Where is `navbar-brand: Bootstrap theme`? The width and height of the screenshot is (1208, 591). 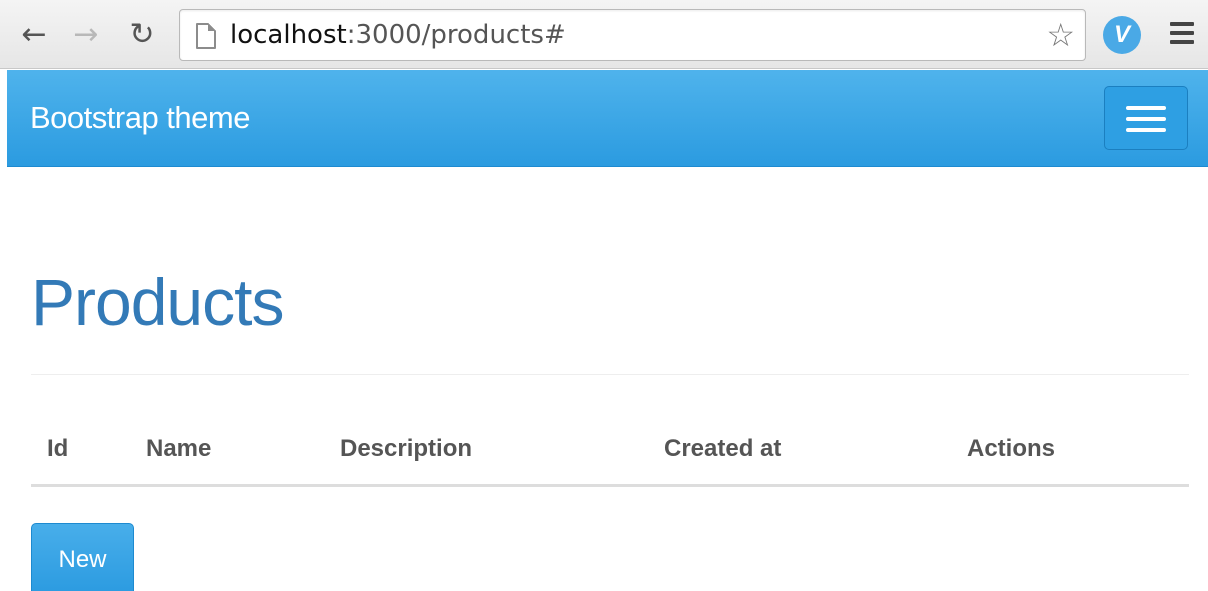 navbar-brand: Bootstrap theme is located at coordinates (140, 118).